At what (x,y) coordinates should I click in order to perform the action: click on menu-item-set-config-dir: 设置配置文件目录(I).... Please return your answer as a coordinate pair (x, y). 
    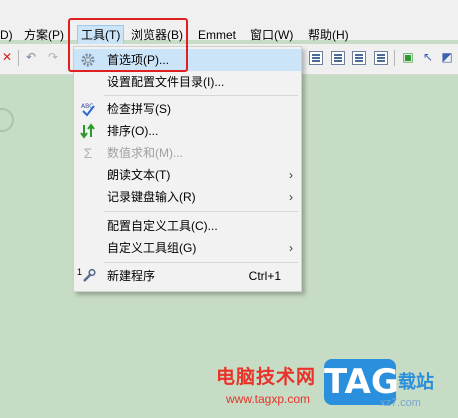
    Looking at the image, I should click on (187, 82).